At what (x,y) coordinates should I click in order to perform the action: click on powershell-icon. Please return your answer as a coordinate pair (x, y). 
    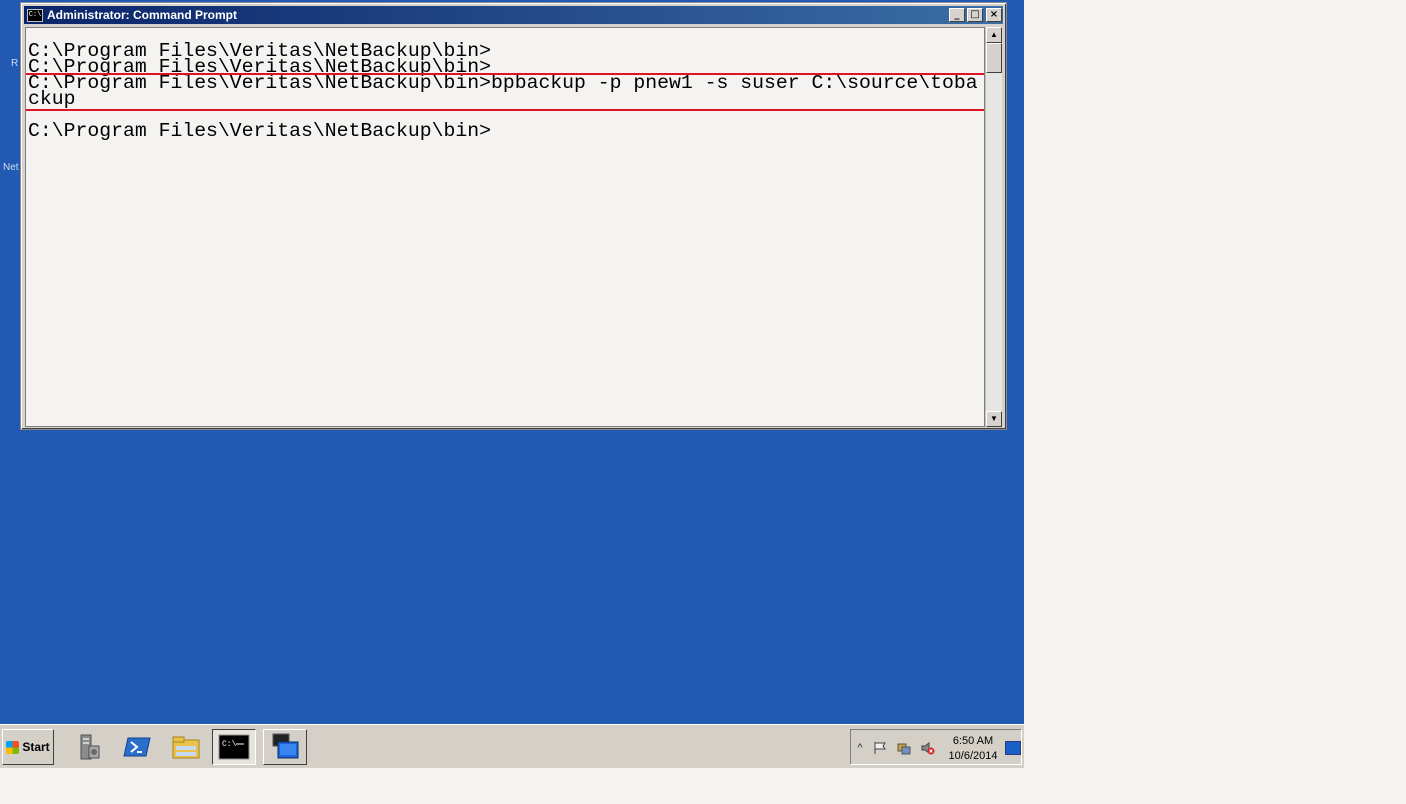
    Looking at the image, I should click on (137, 747).